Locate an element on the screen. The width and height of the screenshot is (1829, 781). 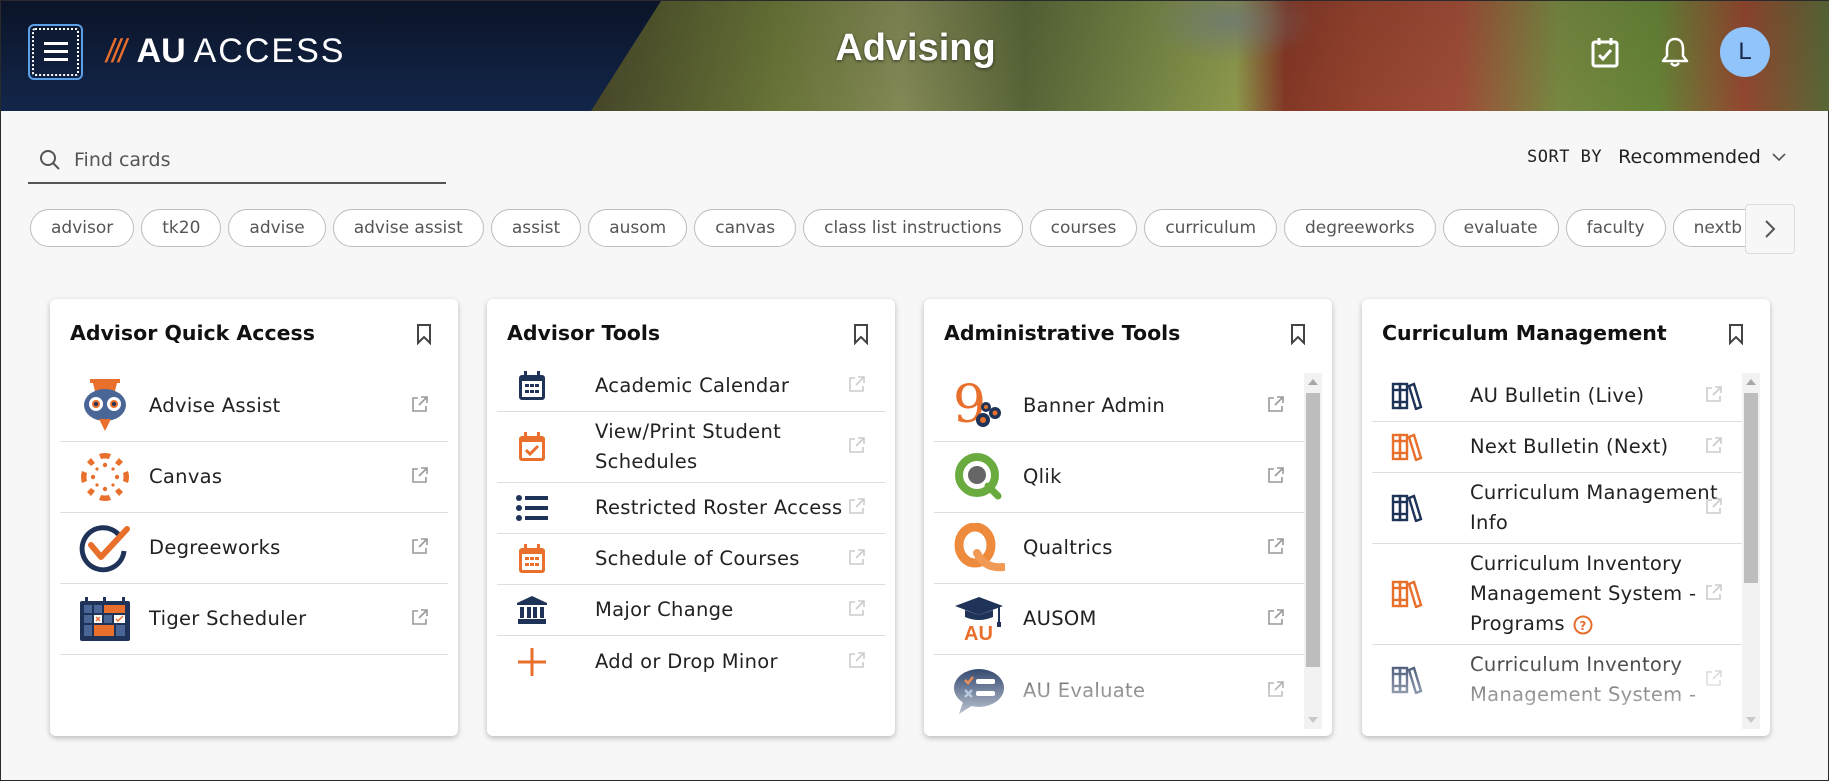
page-title: Advising is located at coordinates (915, 48).